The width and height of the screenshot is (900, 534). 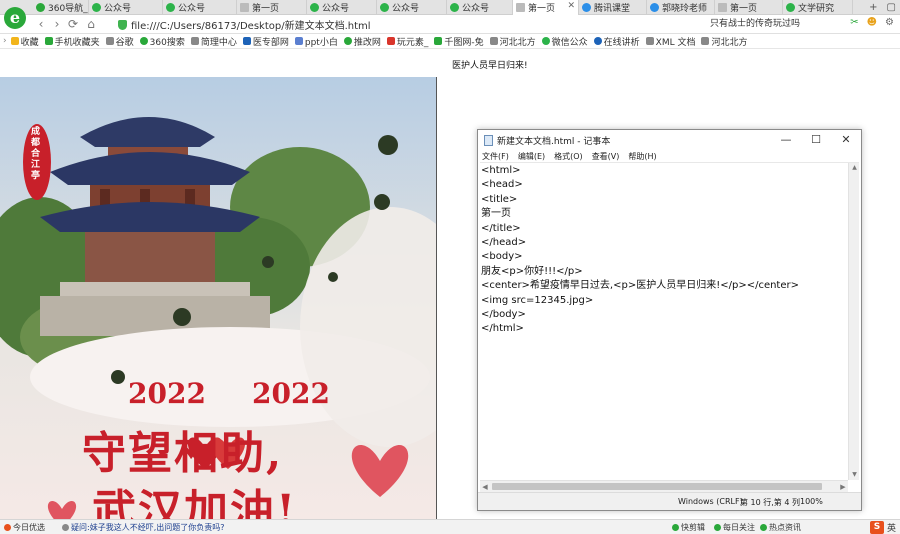 What do you see at coordinates (143, 527) in the screenshot?
I see `news-ticker: 疑问:妹子我这人不经吓,出问题了你负责吗?` at bounding box center [143, 527].